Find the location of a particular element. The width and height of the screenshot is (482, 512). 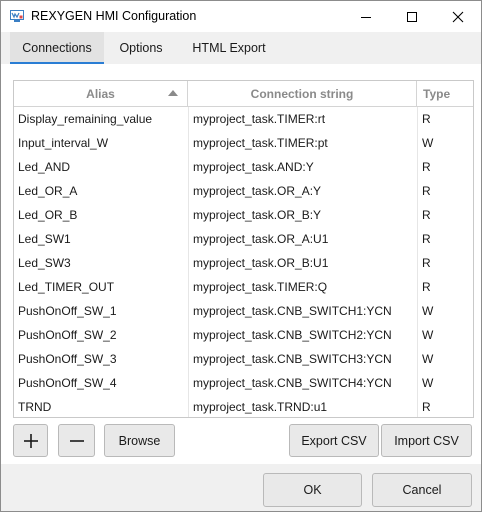

column-header-type: Type is located at coordinates (445, 93).